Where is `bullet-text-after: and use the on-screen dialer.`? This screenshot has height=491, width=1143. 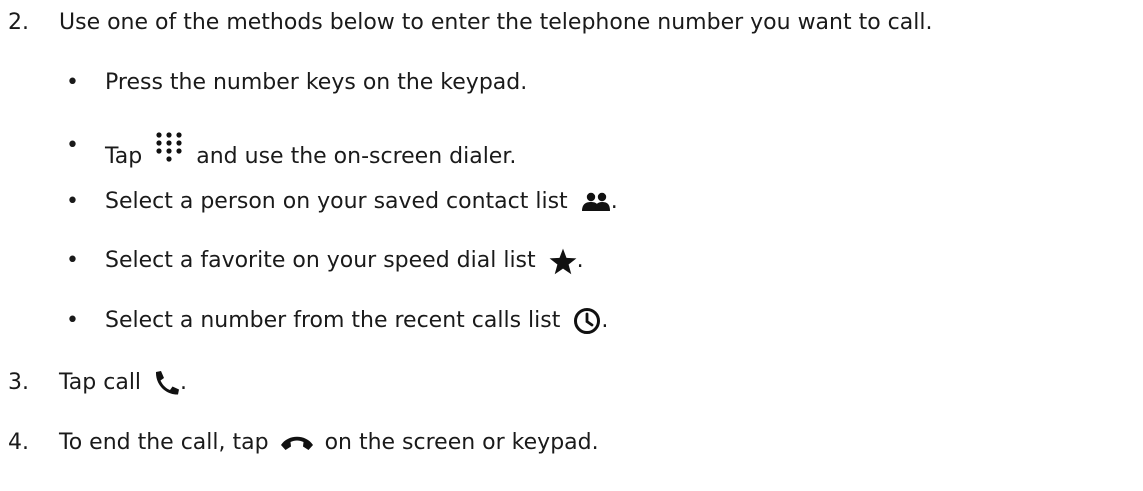
bullet-text-after: and use the on-screen dialer. is located at coordinates (356, 156).